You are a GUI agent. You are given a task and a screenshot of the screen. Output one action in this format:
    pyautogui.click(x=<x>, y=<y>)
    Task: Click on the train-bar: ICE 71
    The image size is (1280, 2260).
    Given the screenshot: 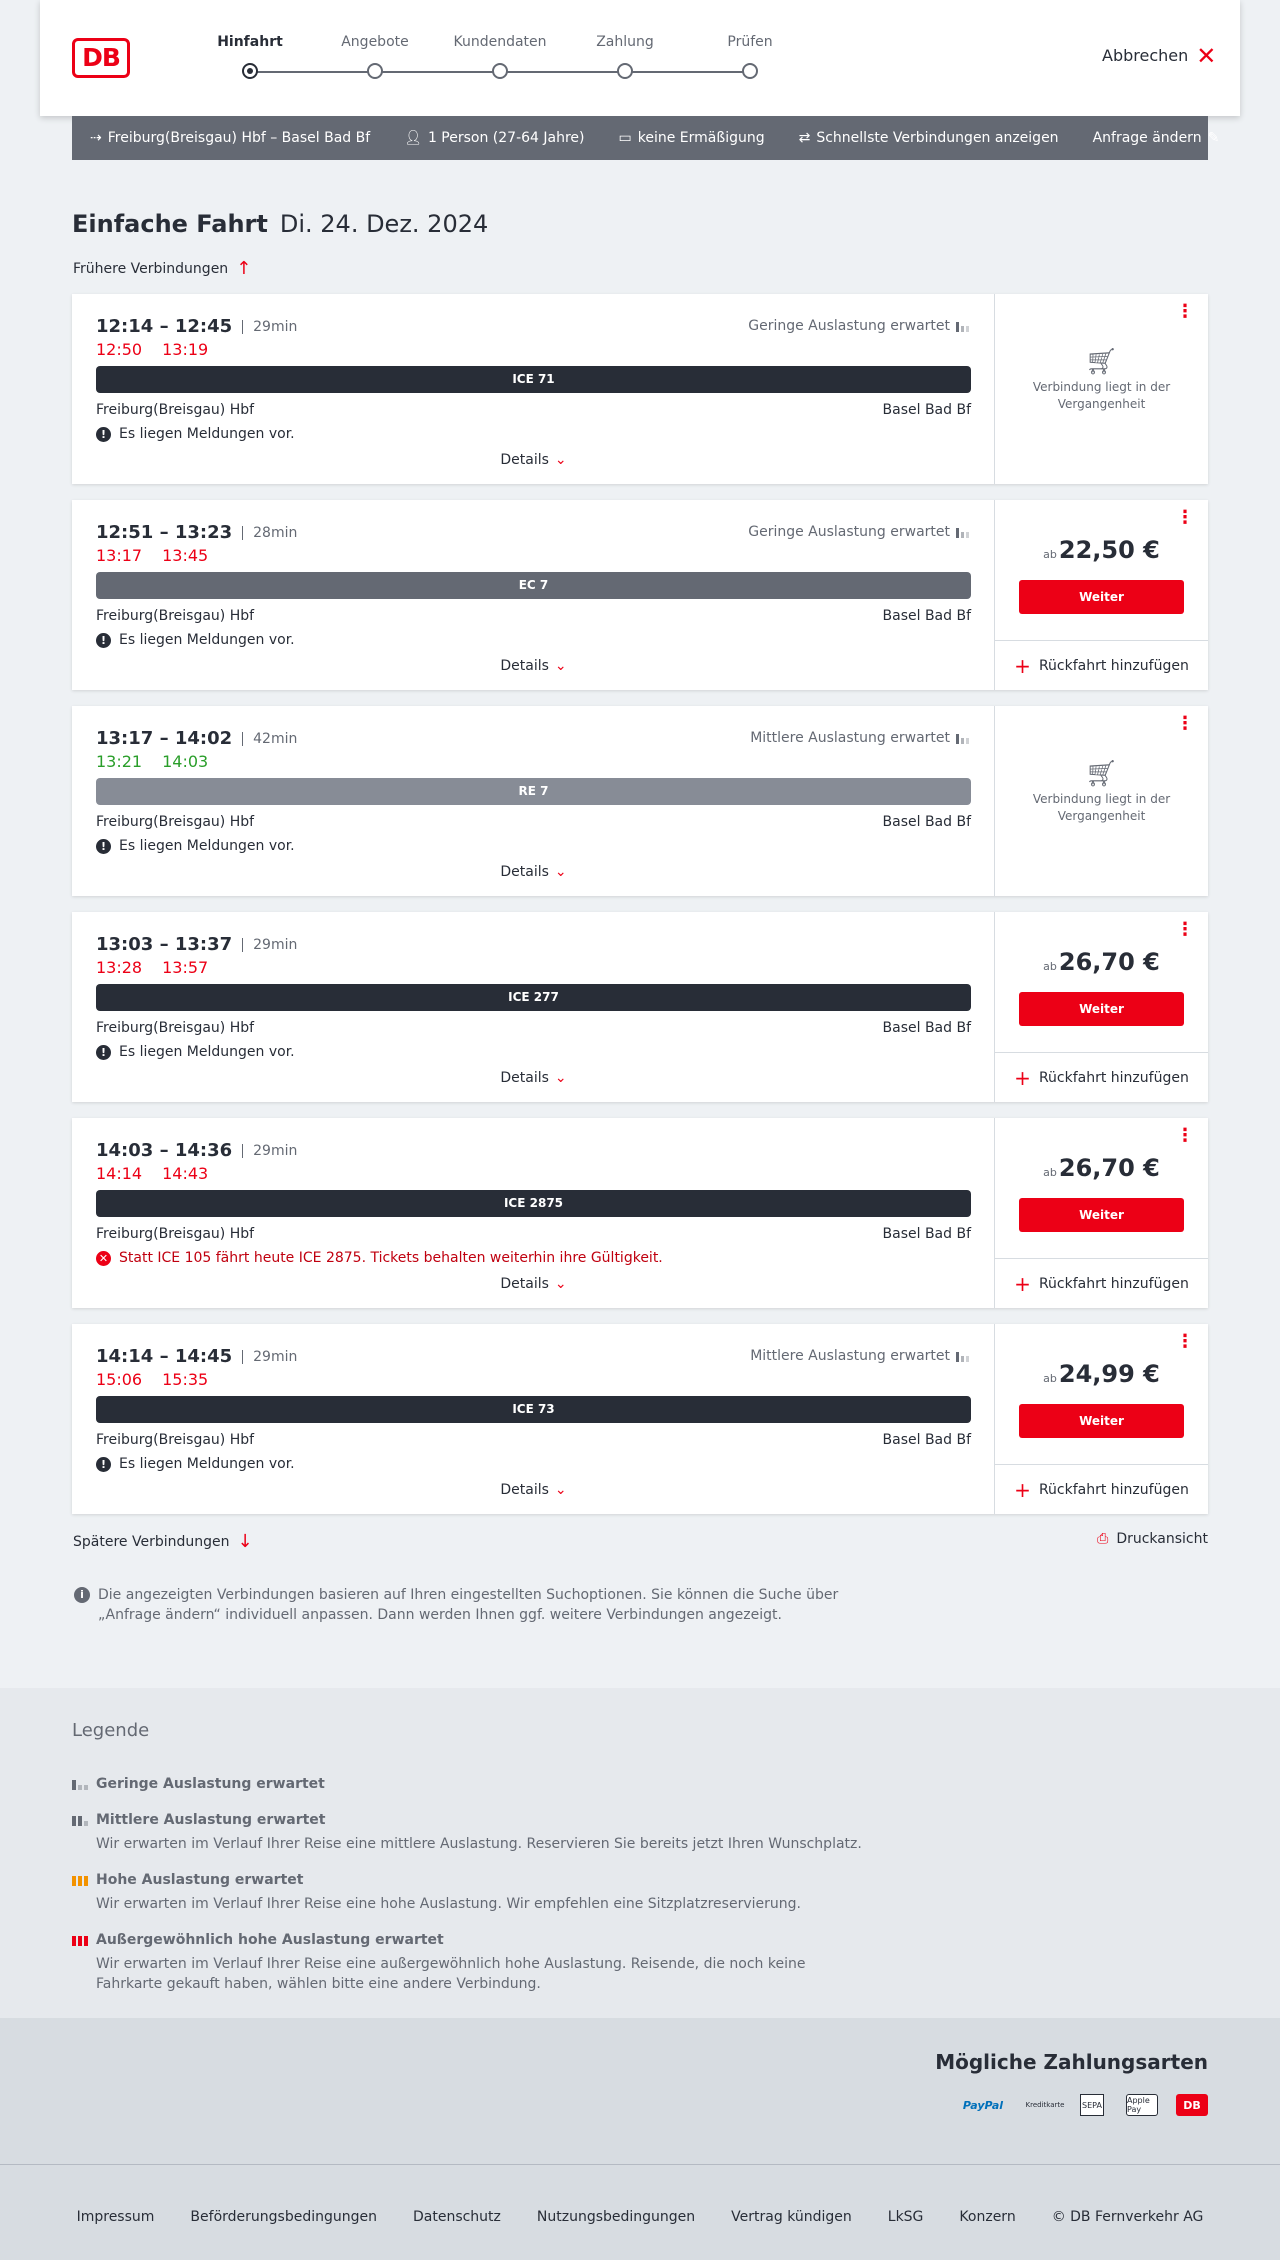 What is the action you would take?
    pyautogui.click(x=533, y=379)
    